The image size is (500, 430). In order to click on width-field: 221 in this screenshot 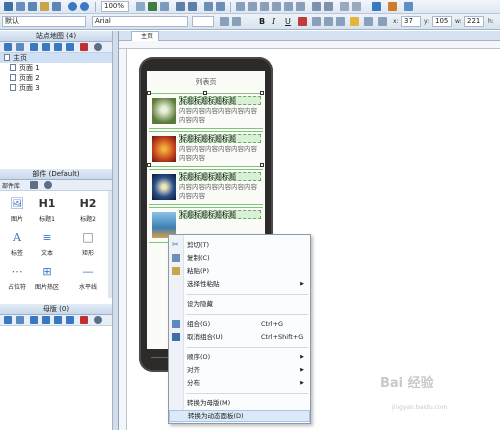, I will do `click(474, 21)`.